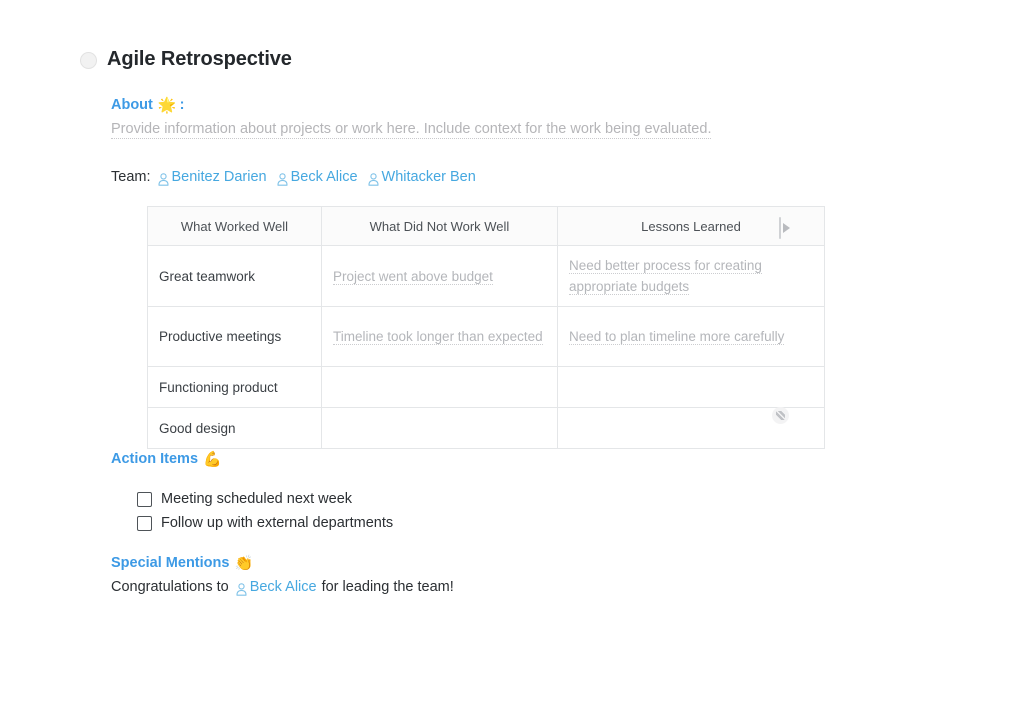  What do you see at coordinates (170, 587) in the screenshot?
I see `congrats-prefix: Congratulations to` at bounding box center [170, 587].